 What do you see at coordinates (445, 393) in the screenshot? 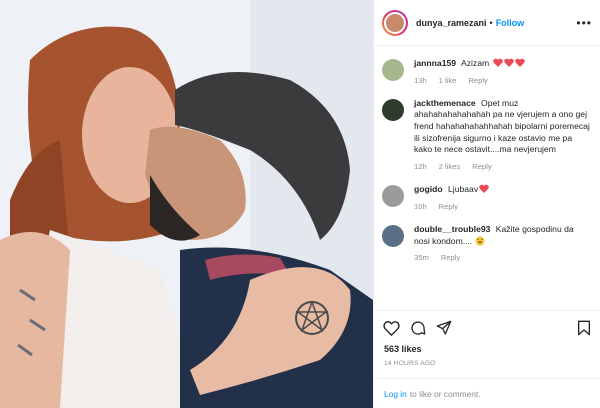
I see `login-prompt-text: to like or comment.` at bounding box center [445, 393].